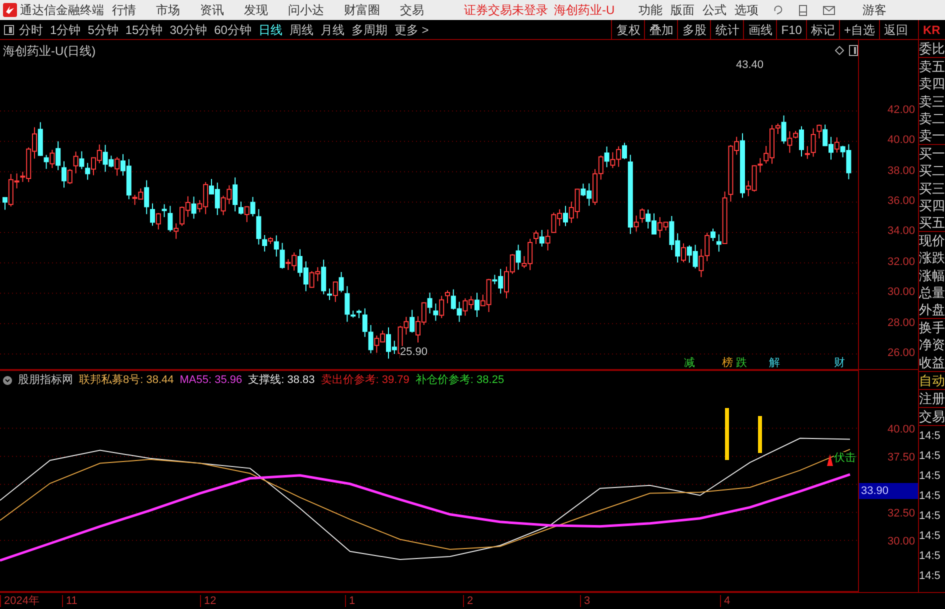 Image resolution: width=945 pixels, height=609 pixels. What do you see at coordinates (874, 10) in the screenshot?
I see `user-label: 游客` at bounding box center [874, 10].